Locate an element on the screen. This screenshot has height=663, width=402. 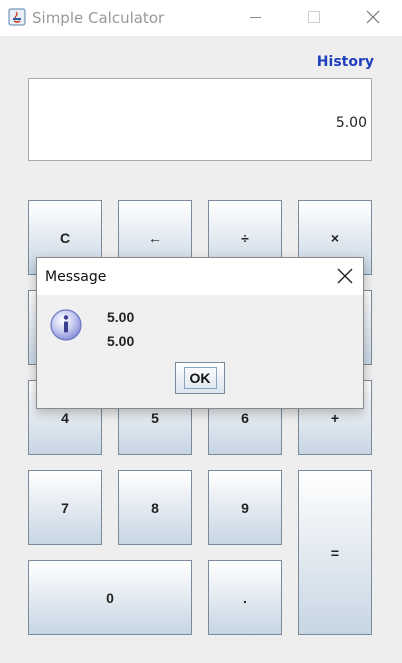
ok-button: OK is located at coordinates (200, 378).